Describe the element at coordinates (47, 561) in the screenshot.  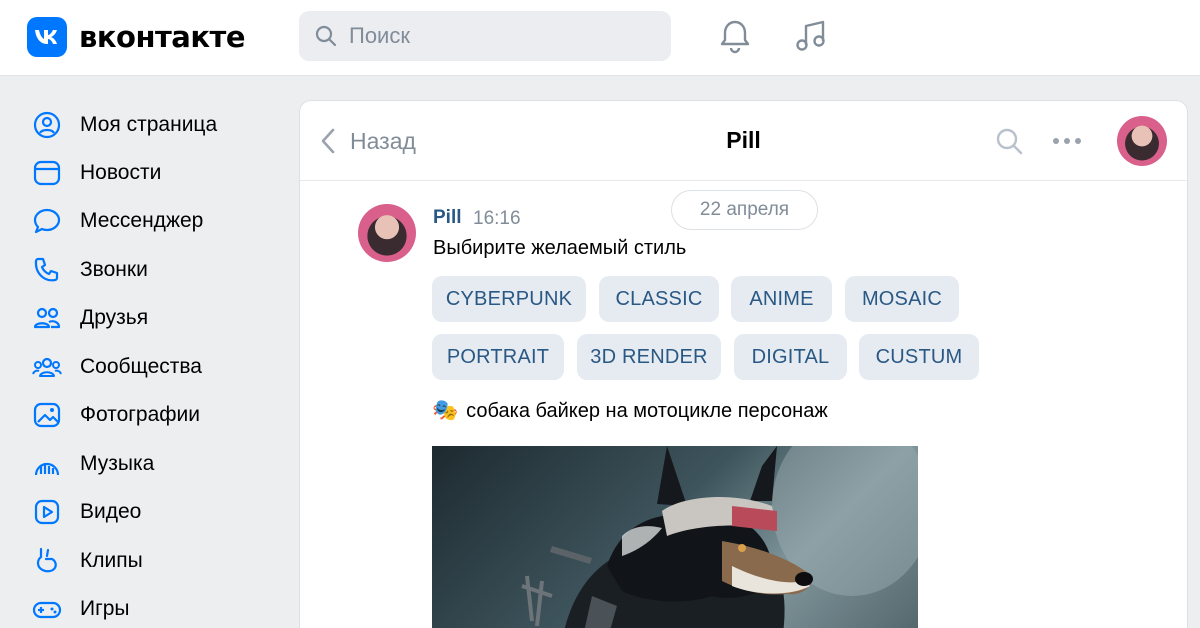
I see `clips-icon` at that location.